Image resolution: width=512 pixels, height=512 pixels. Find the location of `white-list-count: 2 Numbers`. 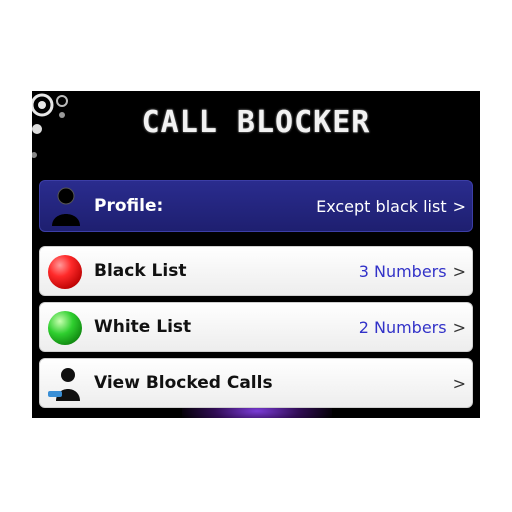

white-list-count: 2 Numbers is located at coordinates (402, 327).